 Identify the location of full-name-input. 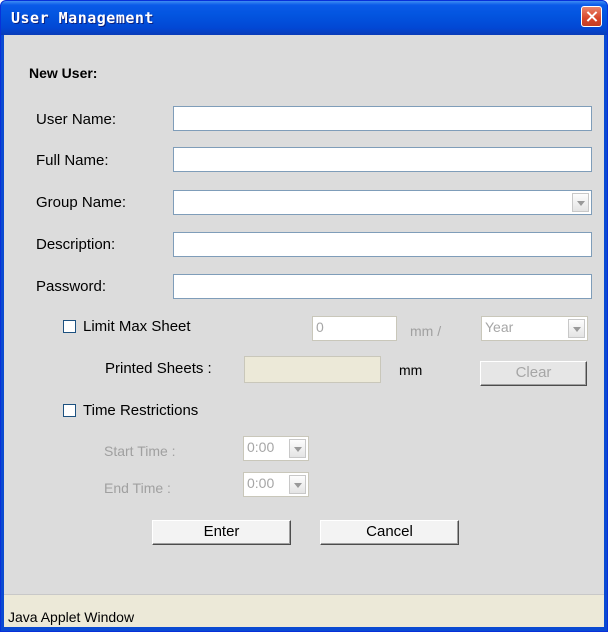
(382, 159).